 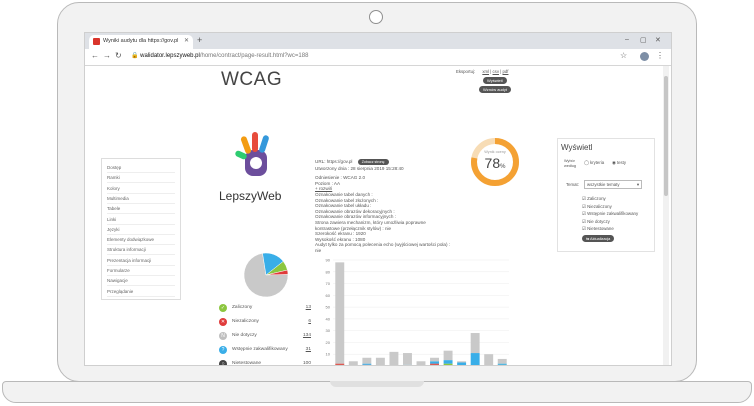 I want to click on score-label: Wynik oceny, so click(x=495, y=152).